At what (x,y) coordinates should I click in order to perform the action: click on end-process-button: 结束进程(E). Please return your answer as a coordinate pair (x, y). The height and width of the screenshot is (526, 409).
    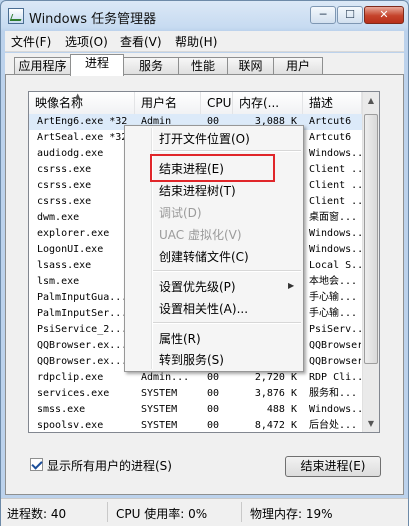
    Looking at the image, I should click on (333, 466).